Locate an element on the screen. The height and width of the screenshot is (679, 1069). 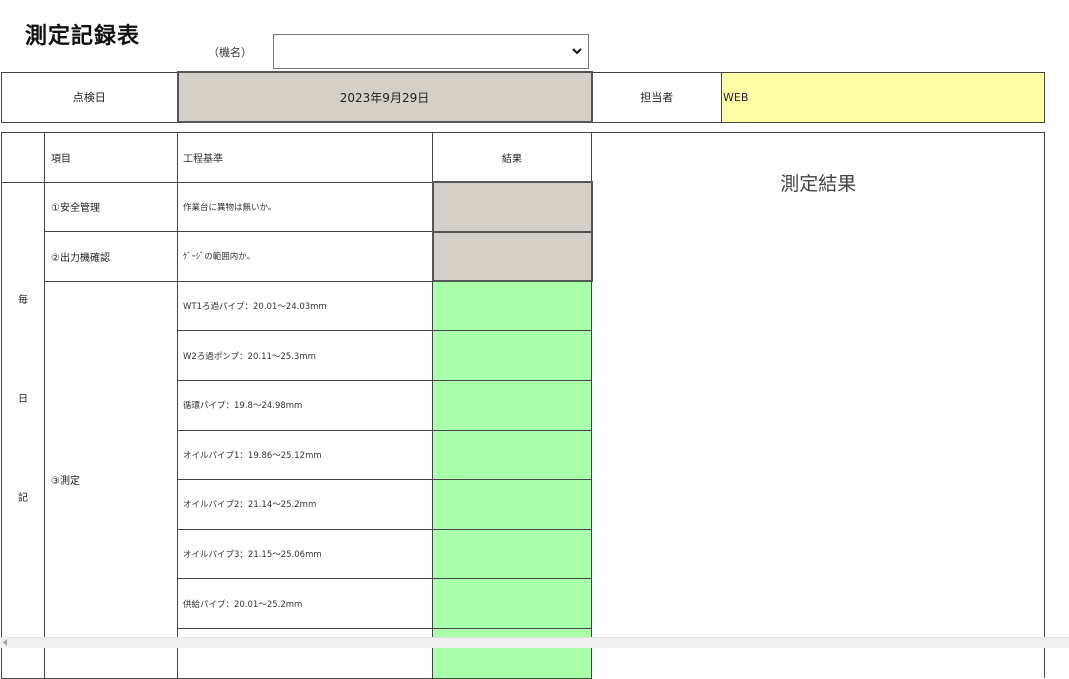
machine-label: （機名） is located at coordinates (230, 52).